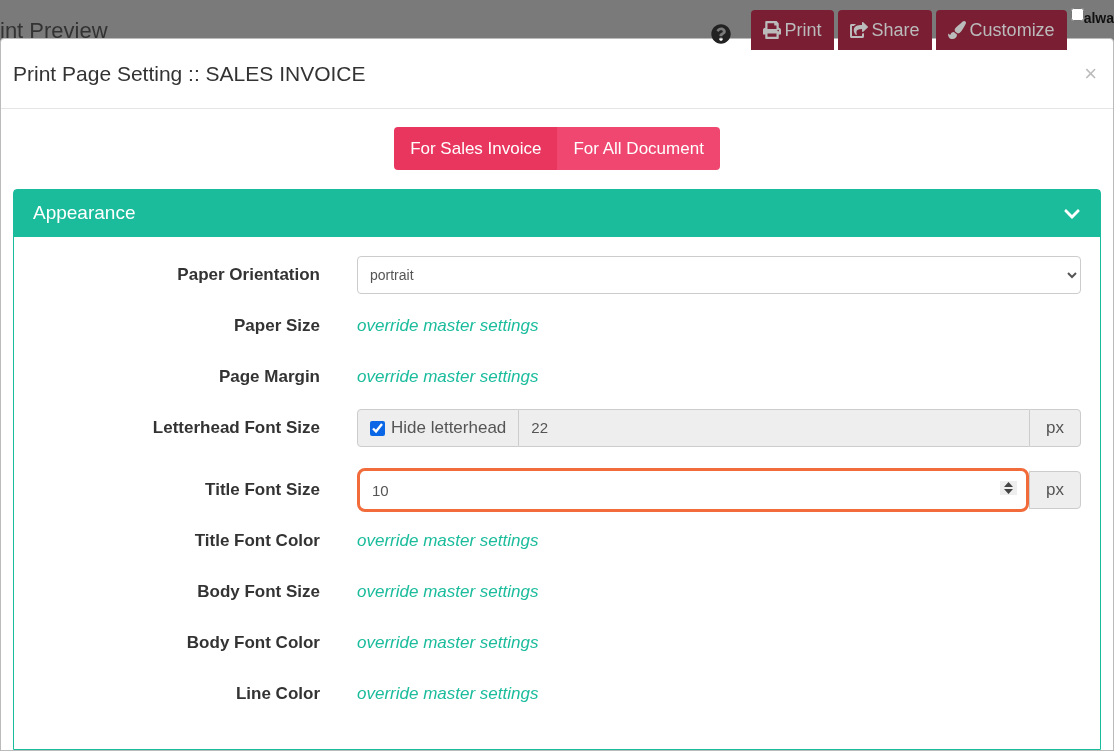 The image size is (1114, 751). What do you see at coordinates (557, 213) in the screenshot?
I see `panel-header: Appearance` at bounding box center [557, 213].